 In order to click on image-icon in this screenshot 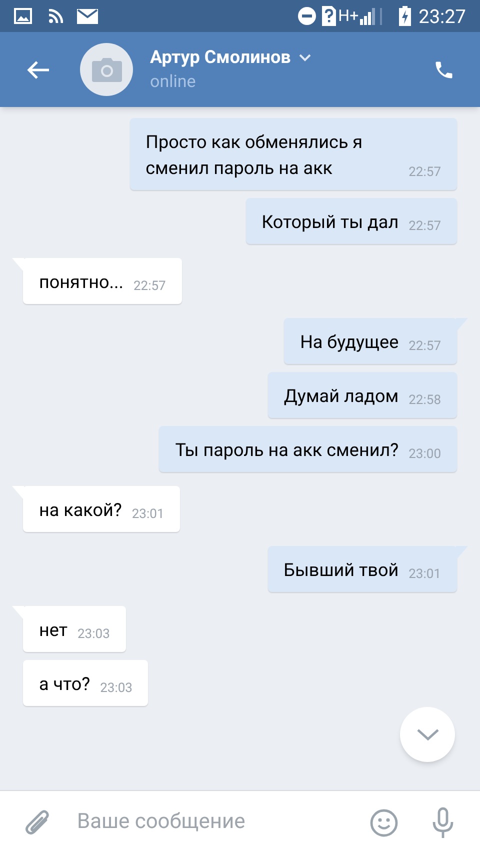, I will do `click(23, 16)`.